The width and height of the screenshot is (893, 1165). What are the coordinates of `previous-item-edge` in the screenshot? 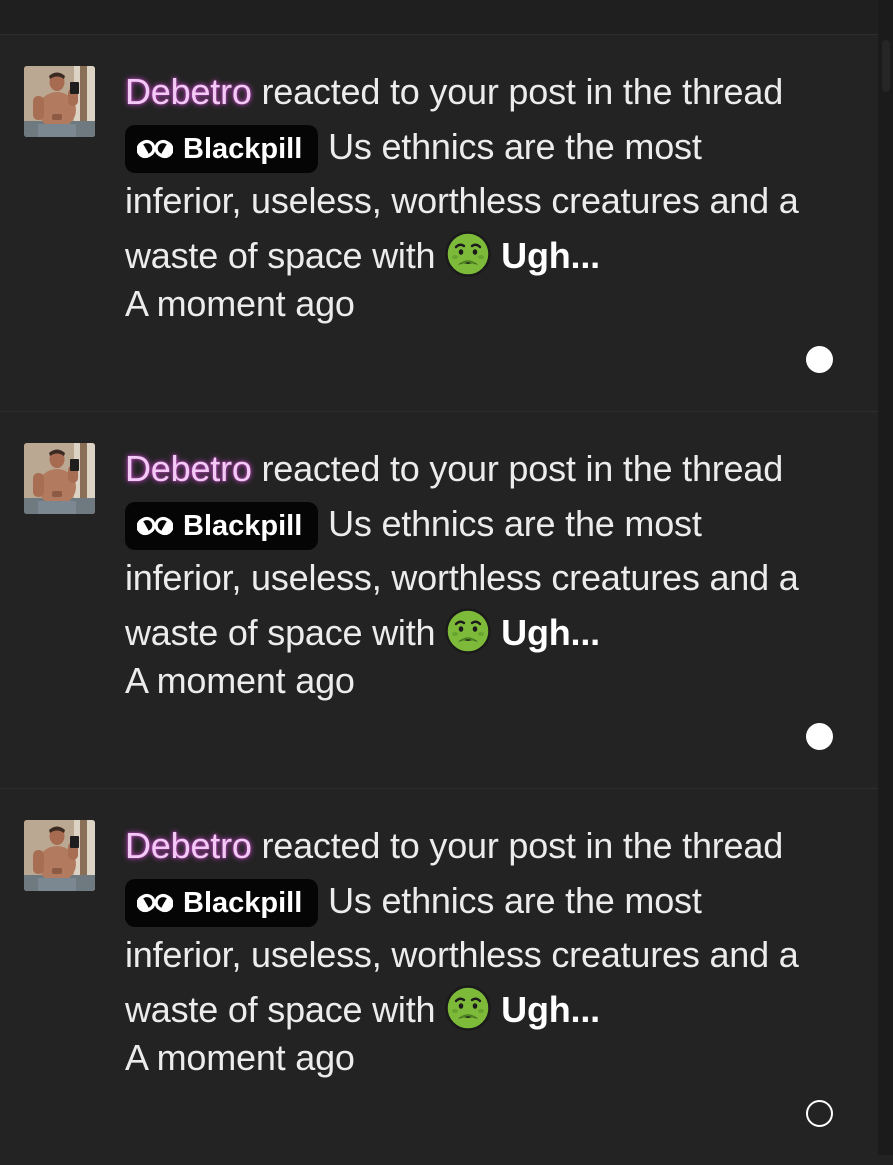 It's located at (439, 17).